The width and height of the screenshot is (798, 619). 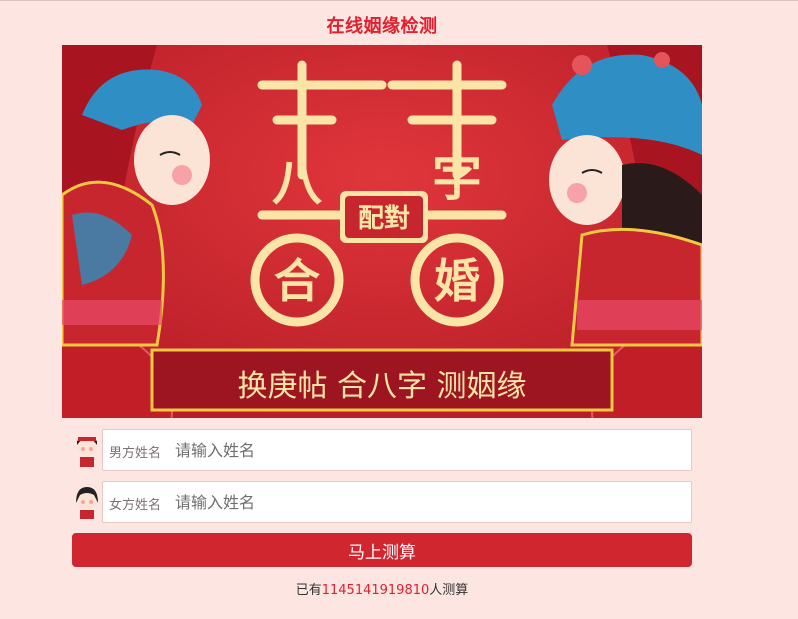 What do you see at coordinates (427, 450) in the screenshot?
I see `male-name-input` at bounding box center [427, 450].